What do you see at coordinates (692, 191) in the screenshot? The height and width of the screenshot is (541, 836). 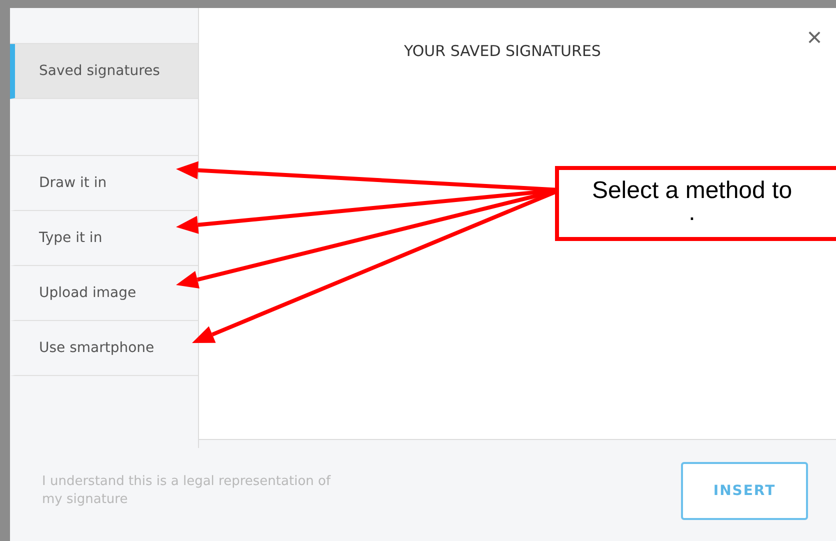 I see `callout-text: Select a method to` at bounding box center [692, 191].